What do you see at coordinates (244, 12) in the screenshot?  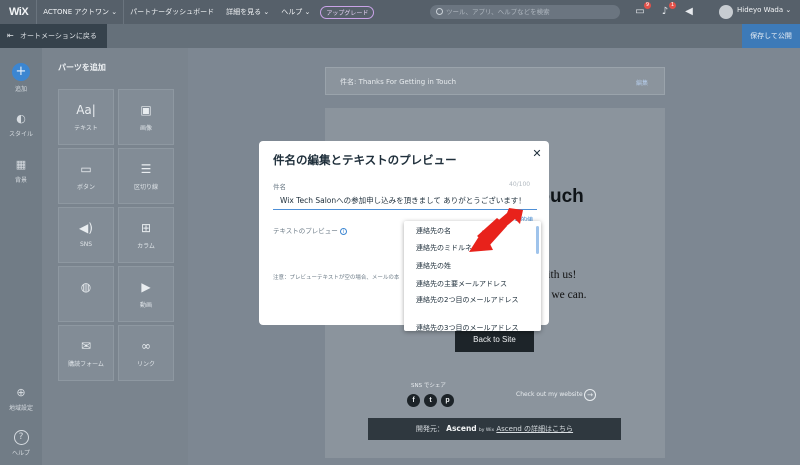 I see `learn-more-label: 詳細を見る` at bounding box center [244, 12].